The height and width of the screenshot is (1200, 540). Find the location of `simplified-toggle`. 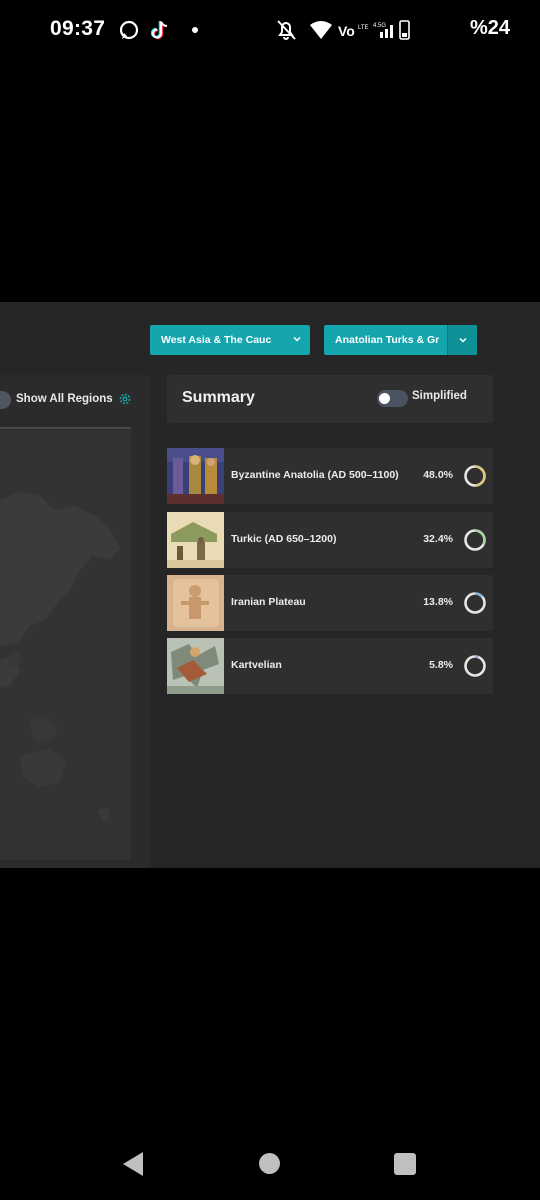

simplified-toggle is located at coordinates (392, 398).